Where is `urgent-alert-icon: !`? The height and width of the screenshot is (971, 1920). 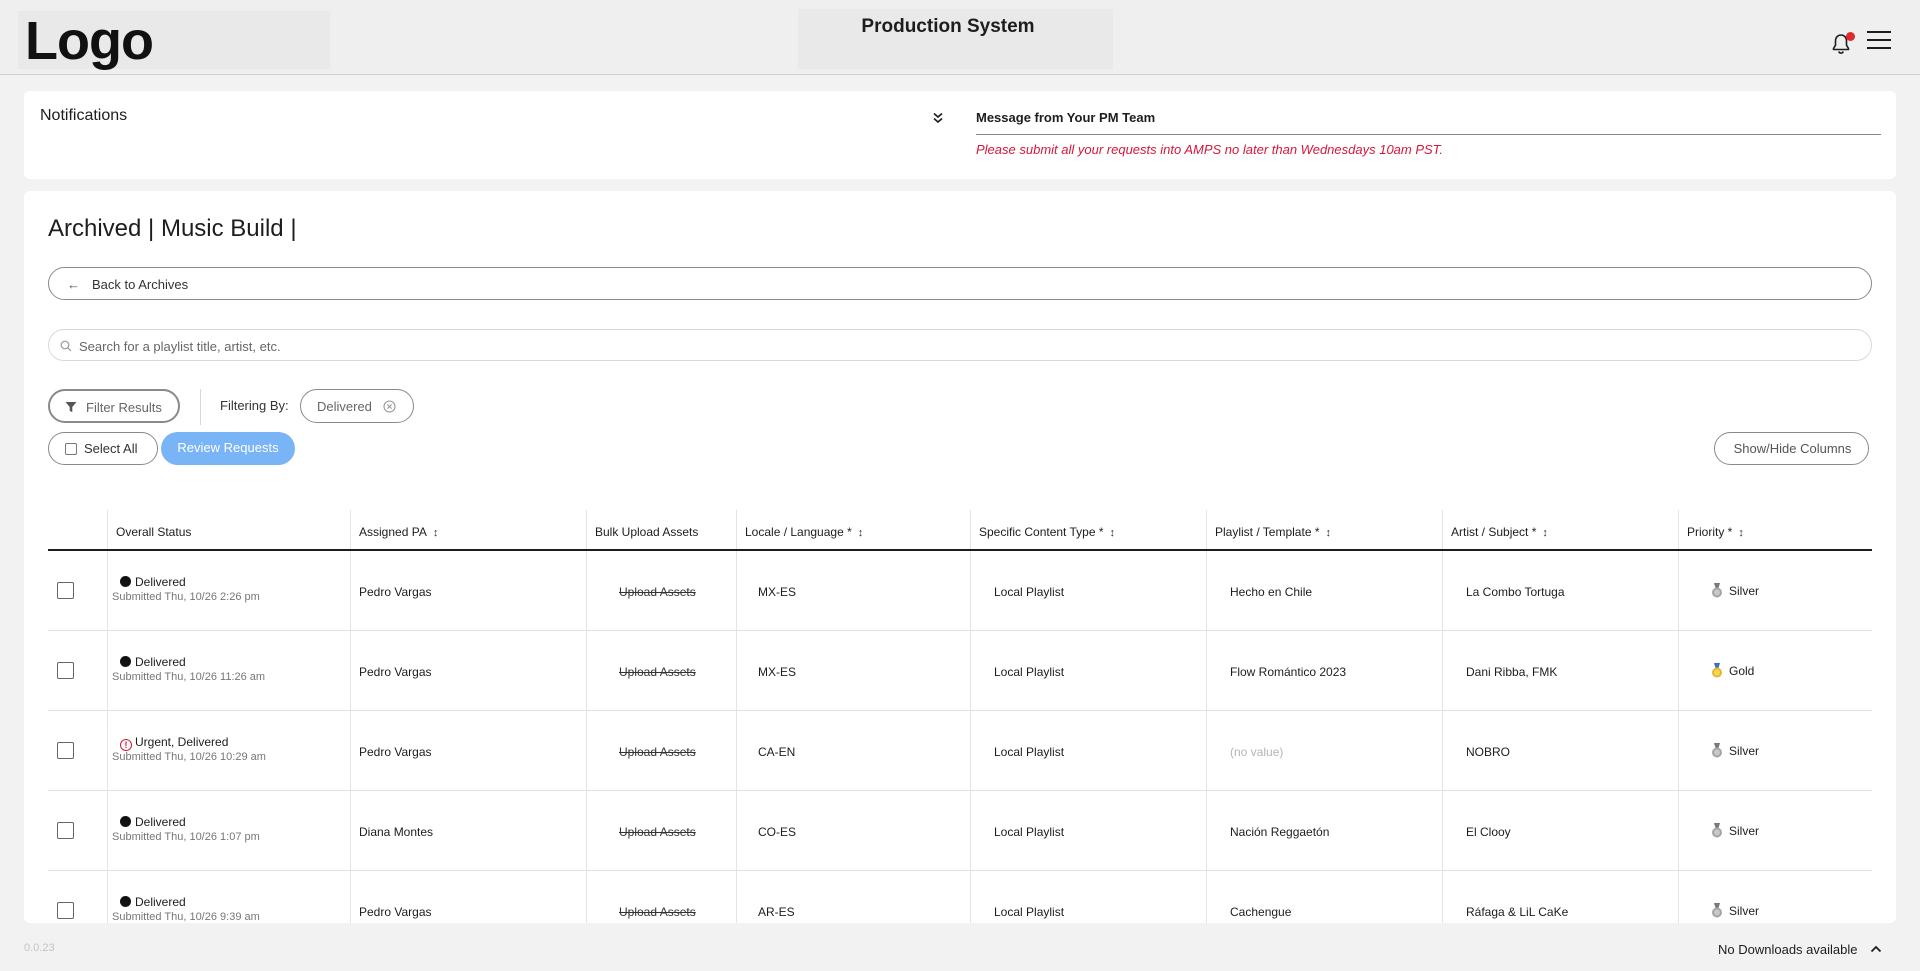
urgent-alert-icon: ! is located at coordinates (126, 745).